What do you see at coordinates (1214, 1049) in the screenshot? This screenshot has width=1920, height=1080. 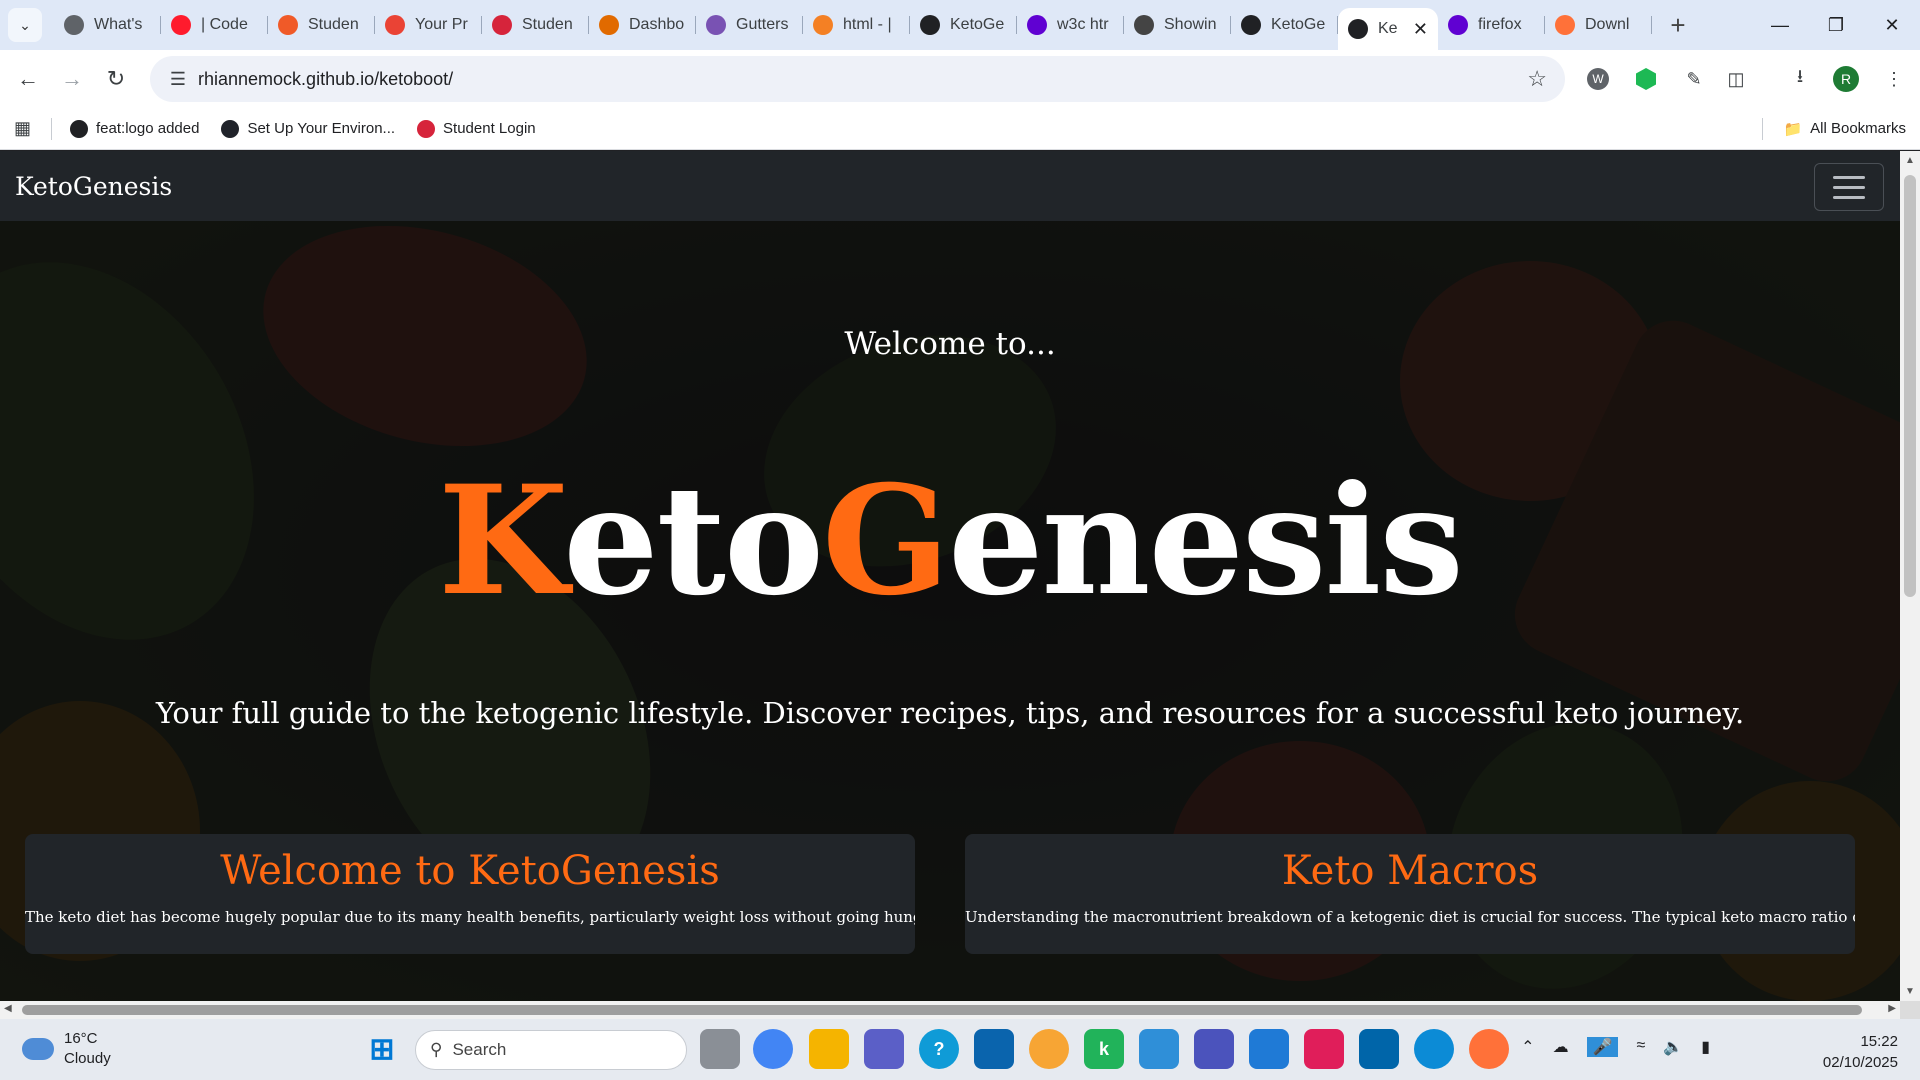 I see `teams-work-icon` at bounding box center [1214, 1049].